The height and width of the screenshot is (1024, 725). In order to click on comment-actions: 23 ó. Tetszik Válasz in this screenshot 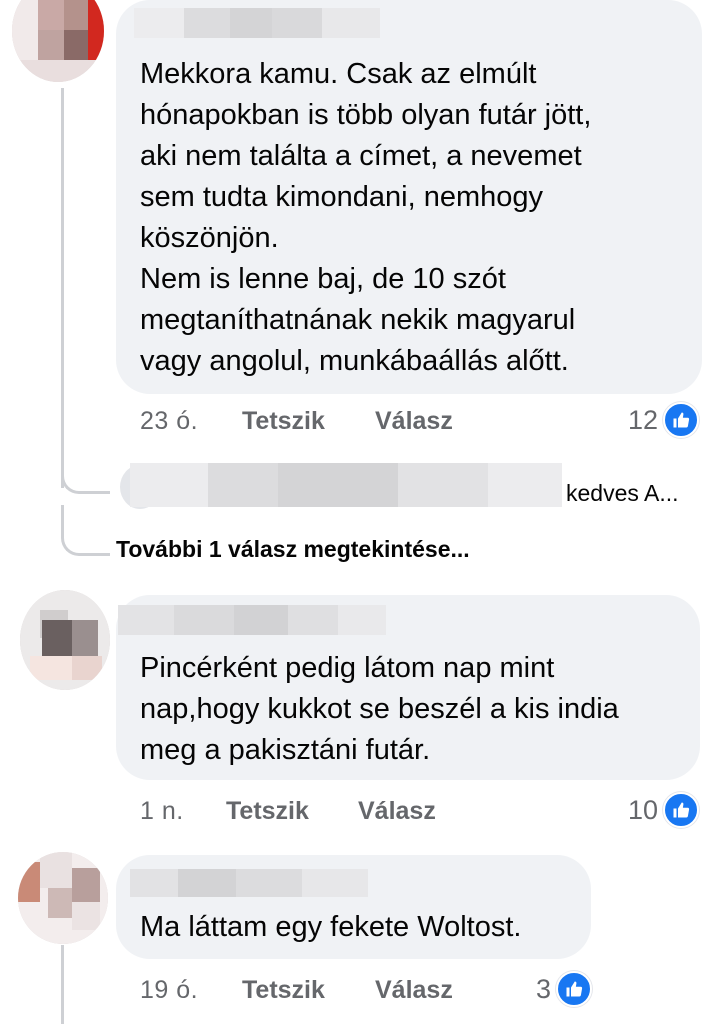, I will do `click(362, 424)`.